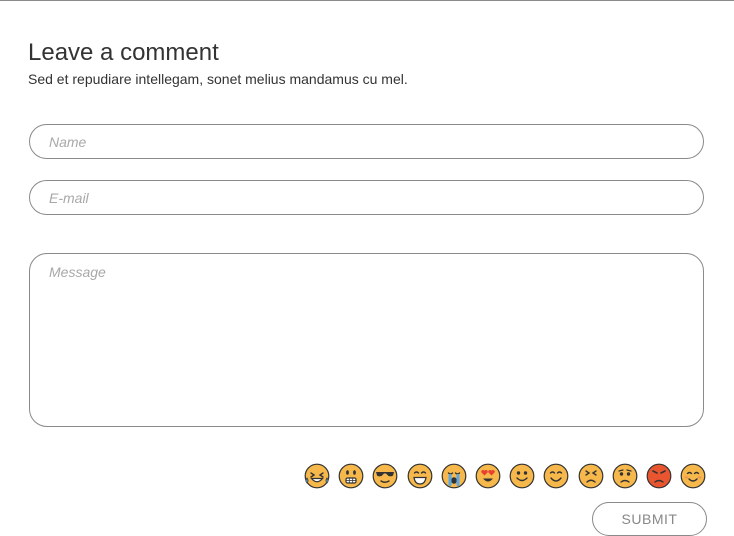  I want to click on laughing-tears-icon, so click(317, 476).